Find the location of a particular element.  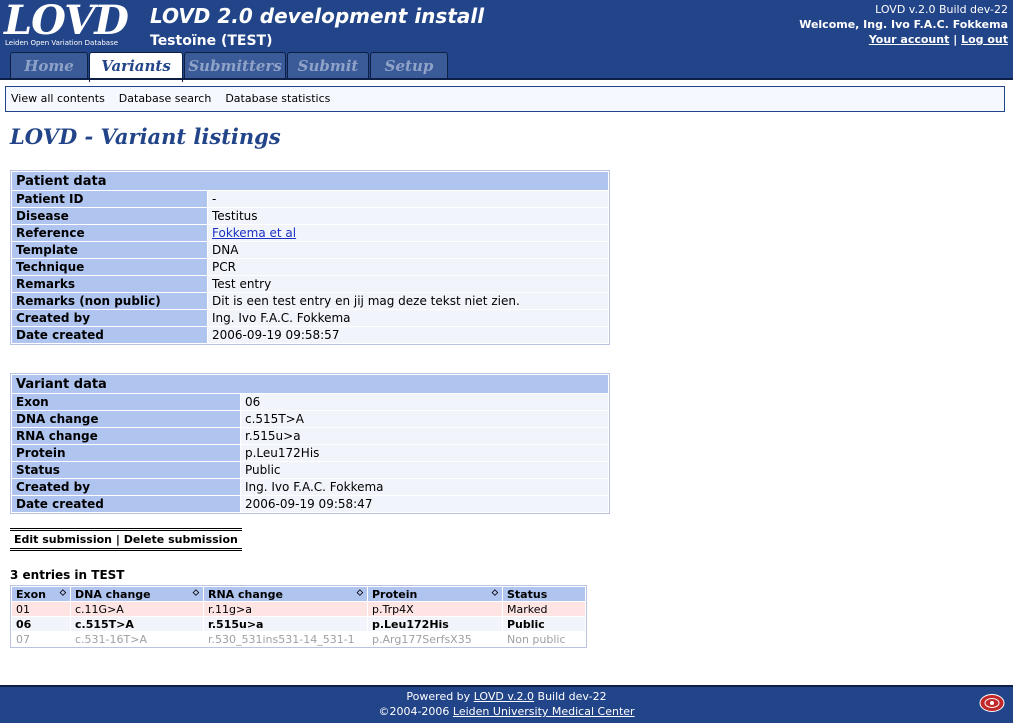

tab-home: Home is located at coordinates (49, 66).